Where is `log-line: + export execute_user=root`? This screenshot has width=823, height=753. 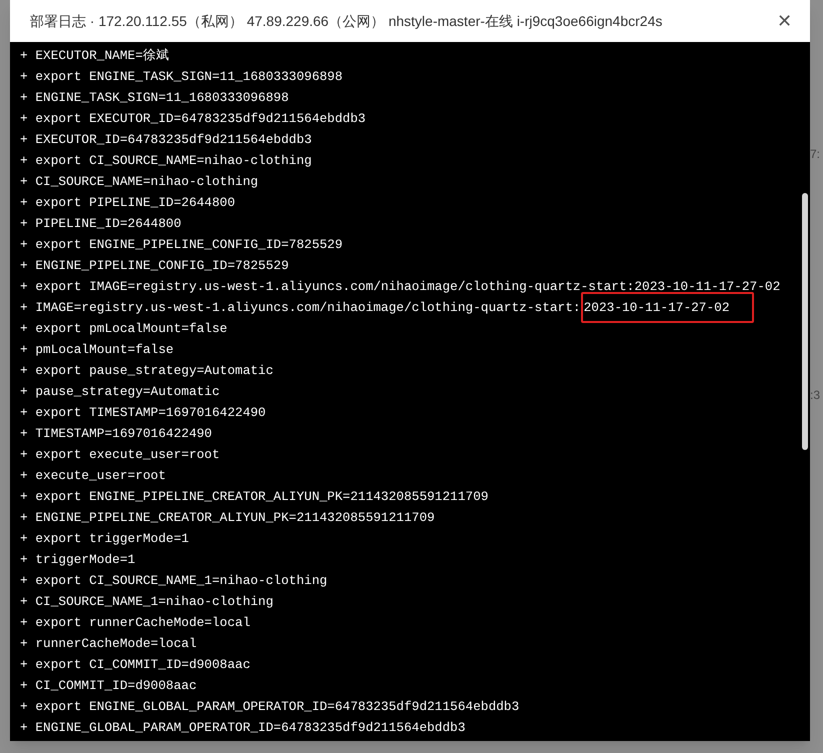 log-line: + export execute_user=root is located at coordinates (120, 455).